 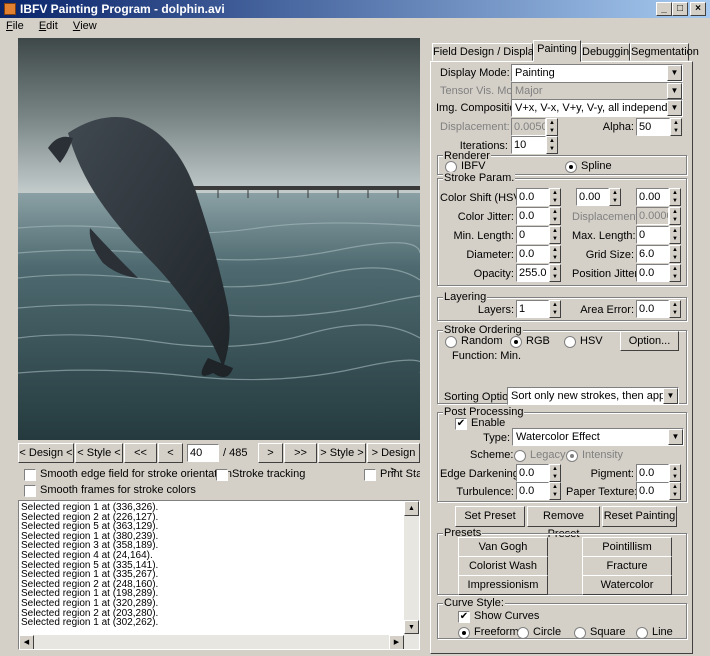 What do you see at coordinates (203, 453) in the screenshot?
I see `frame-number-input: 40` at bounding box center [203, 453].